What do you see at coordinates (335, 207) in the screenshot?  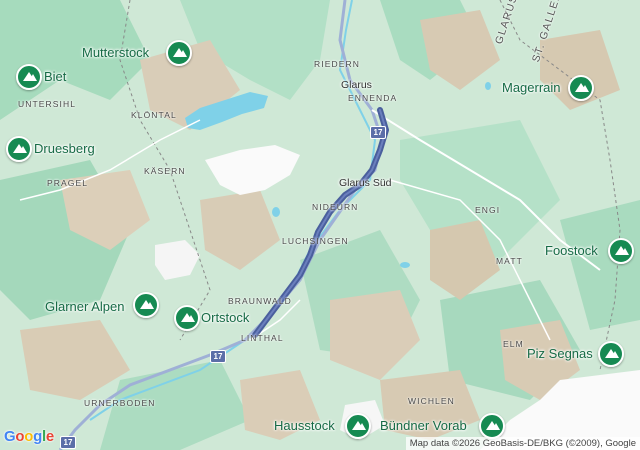 I see `village-label-nideurn: NIDEURN` at bounding box center [335, 207].